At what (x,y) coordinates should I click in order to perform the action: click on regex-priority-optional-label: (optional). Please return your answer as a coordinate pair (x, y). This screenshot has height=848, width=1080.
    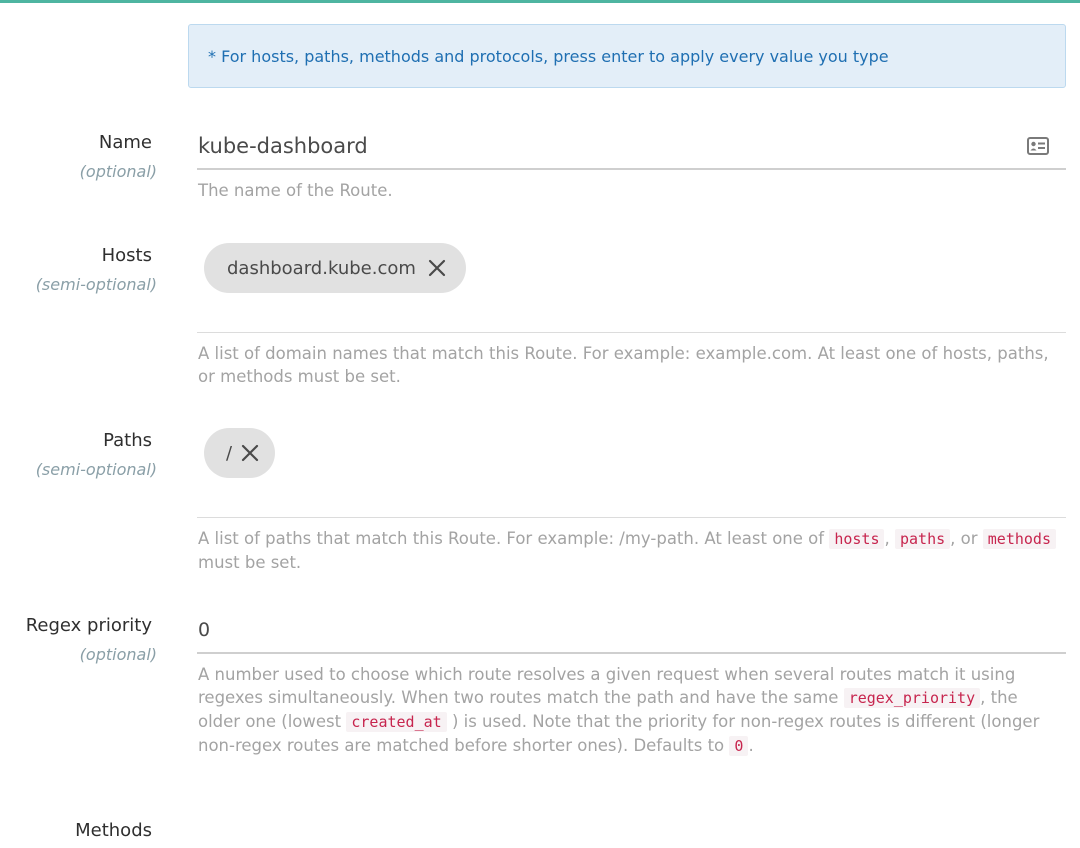
    Looking at the image, I should click on (118, 654).